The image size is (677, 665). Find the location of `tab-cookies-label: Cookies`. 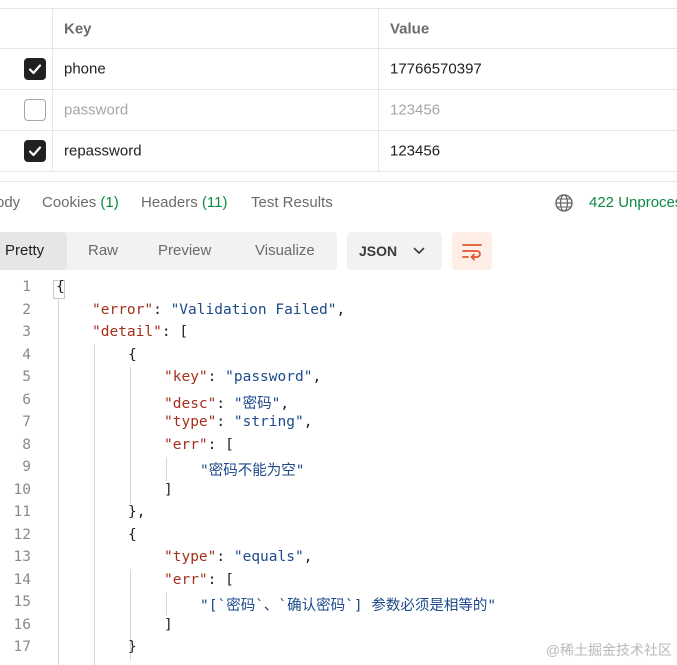

tab-cookies-label: Cookies is located at coordinates (69, 202).